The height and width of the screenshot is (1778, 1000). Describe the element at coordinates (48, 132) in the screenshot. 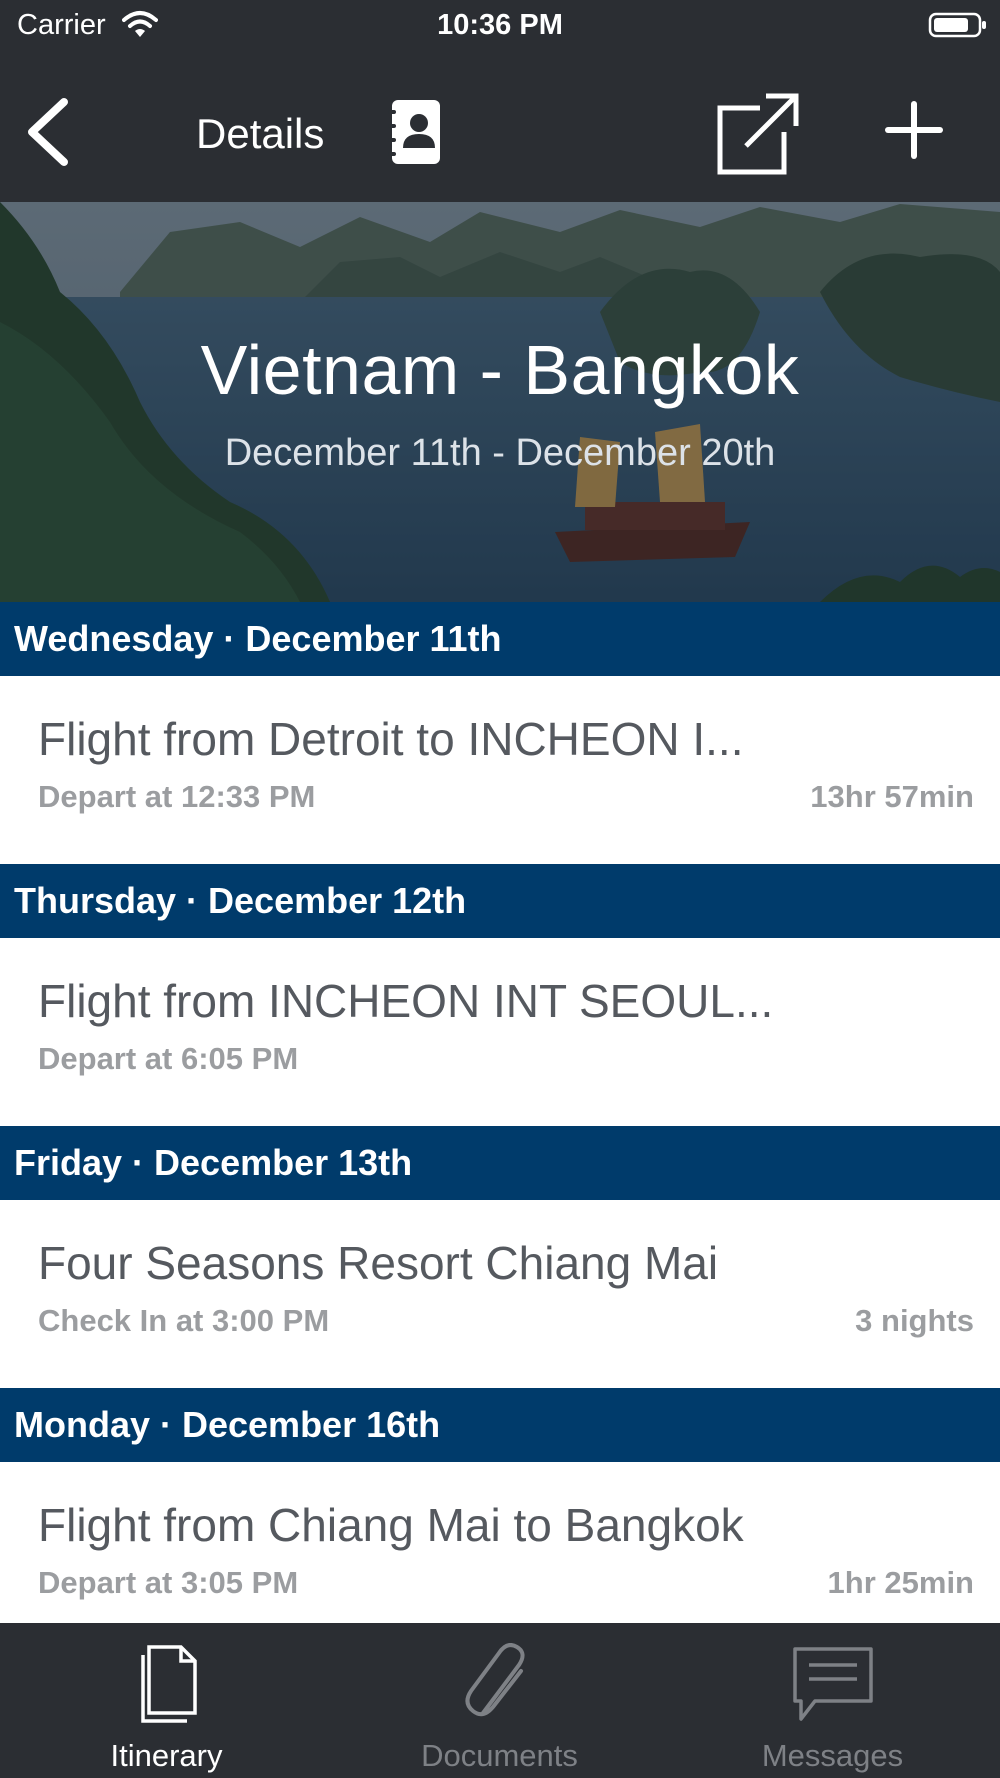

I see `back-chevron-icon` at that location.